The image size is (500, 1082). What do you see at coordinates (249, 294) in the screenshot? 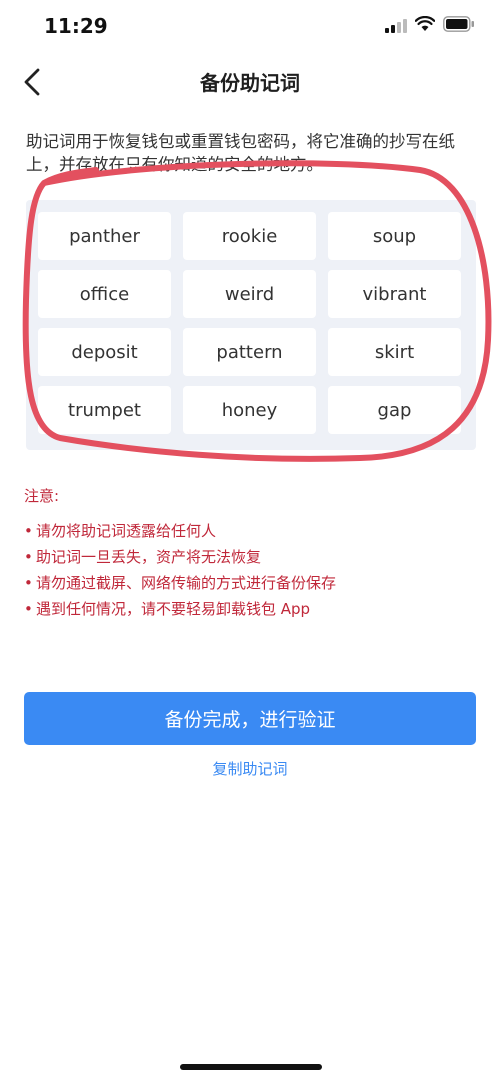
I see `mnemonic-word: weird` at bounding box center [249, 294].